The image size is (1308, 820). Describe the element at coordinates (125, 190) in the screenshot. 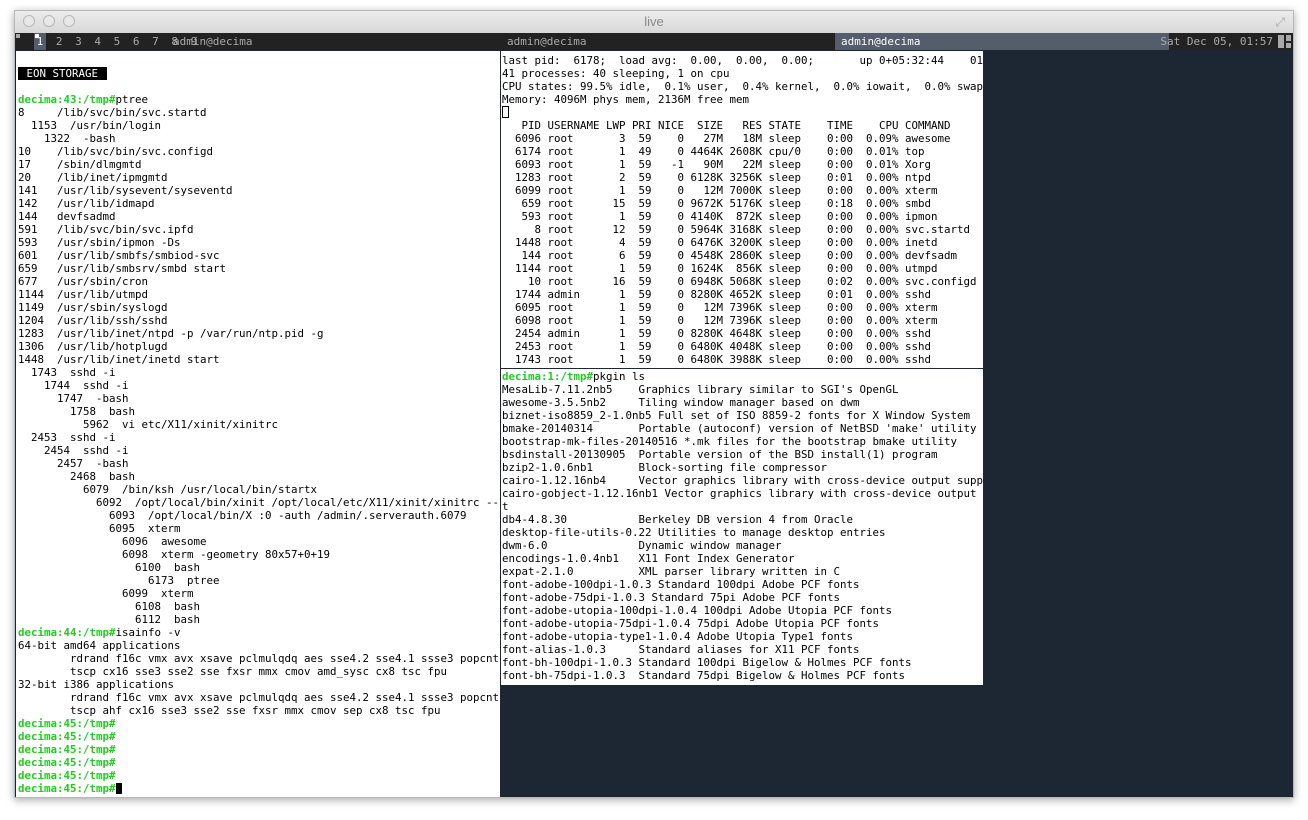

I see `output-line: 141 /usr/lib/sysevent/syseventd` at that location.